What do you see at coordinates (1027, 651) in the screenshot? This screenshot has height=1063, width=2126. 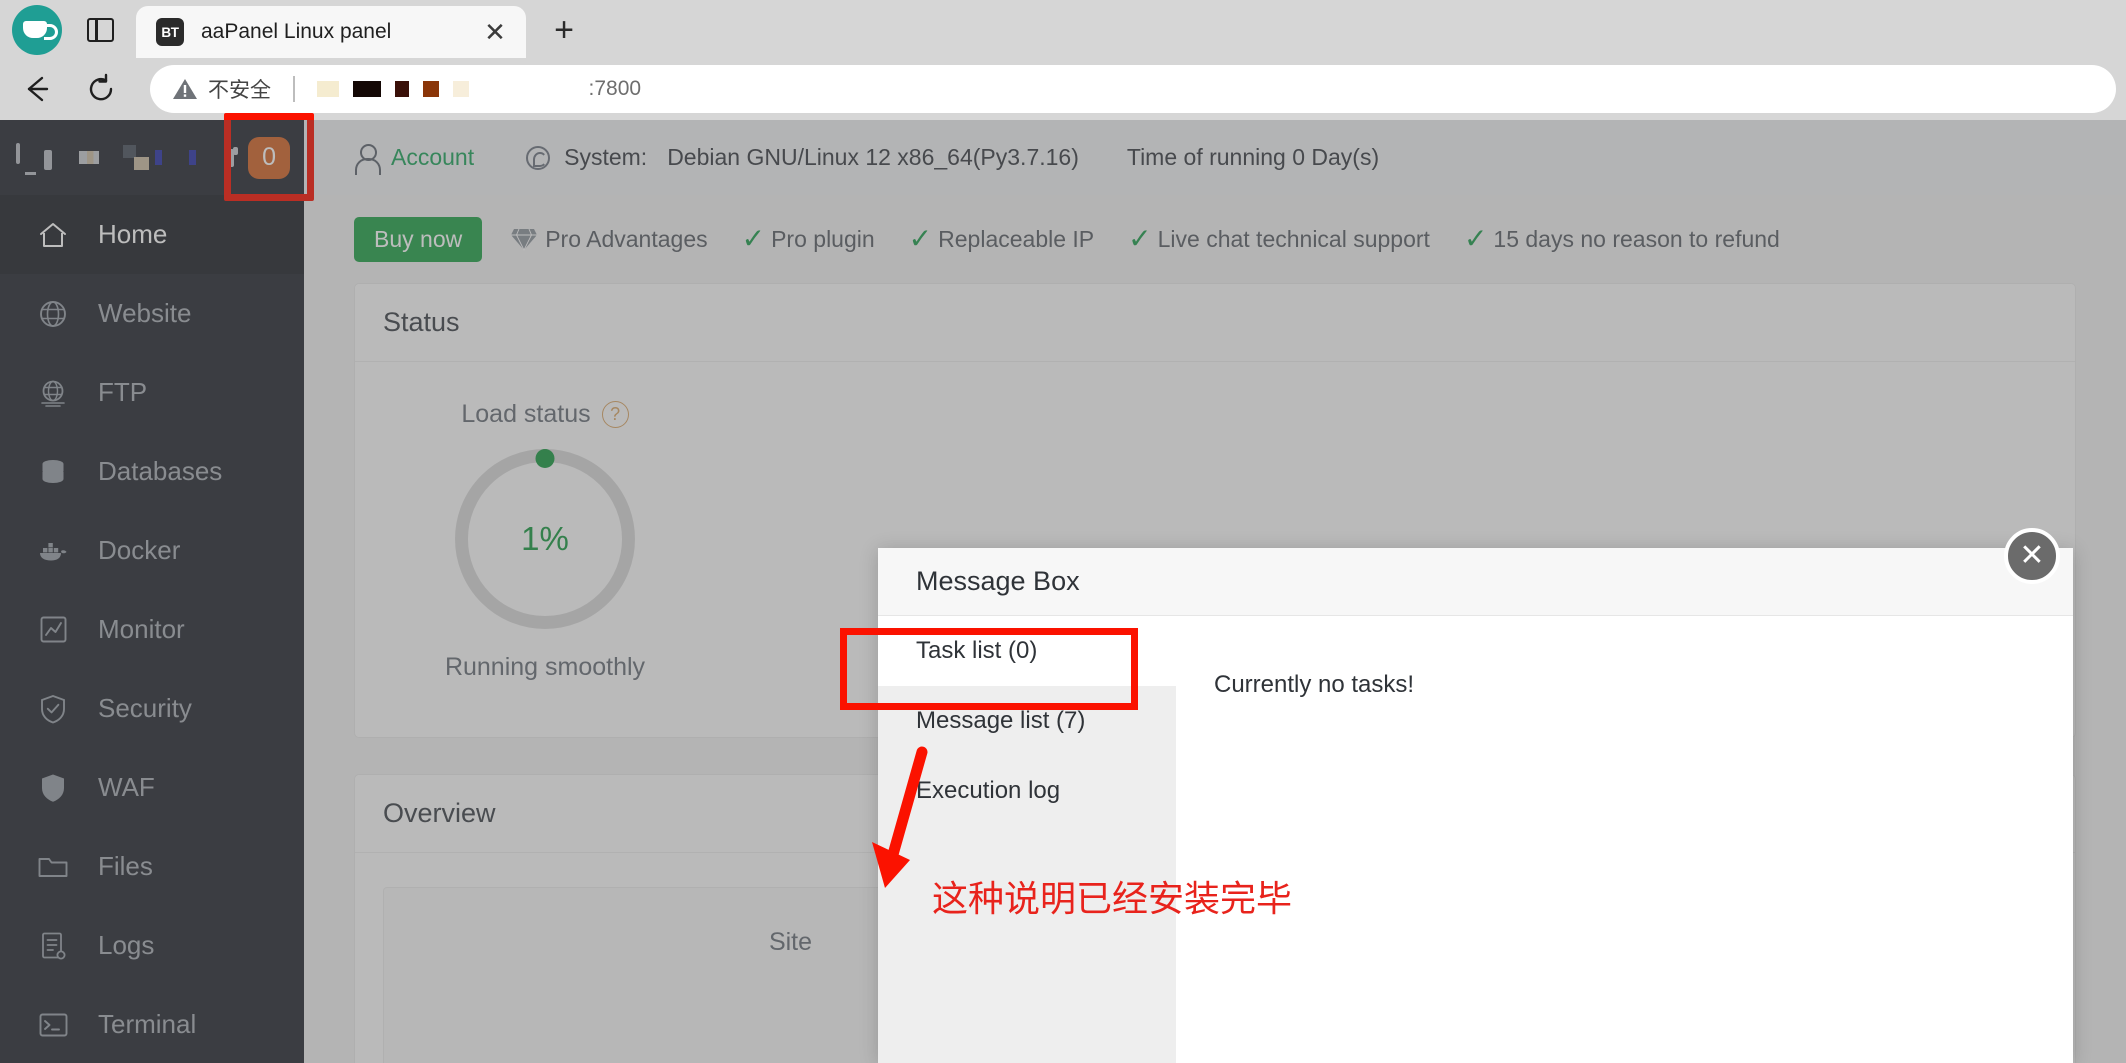 I see `modal-tab-task-list: Task list (0)` at bounding box center [1027, 651].